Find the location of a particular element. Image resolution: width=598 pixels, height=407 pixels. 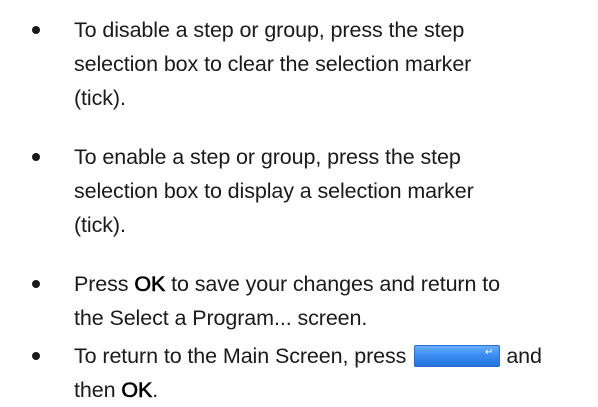

text-segment: To return to the Main Screen, press is located at coordinates (240, 356).